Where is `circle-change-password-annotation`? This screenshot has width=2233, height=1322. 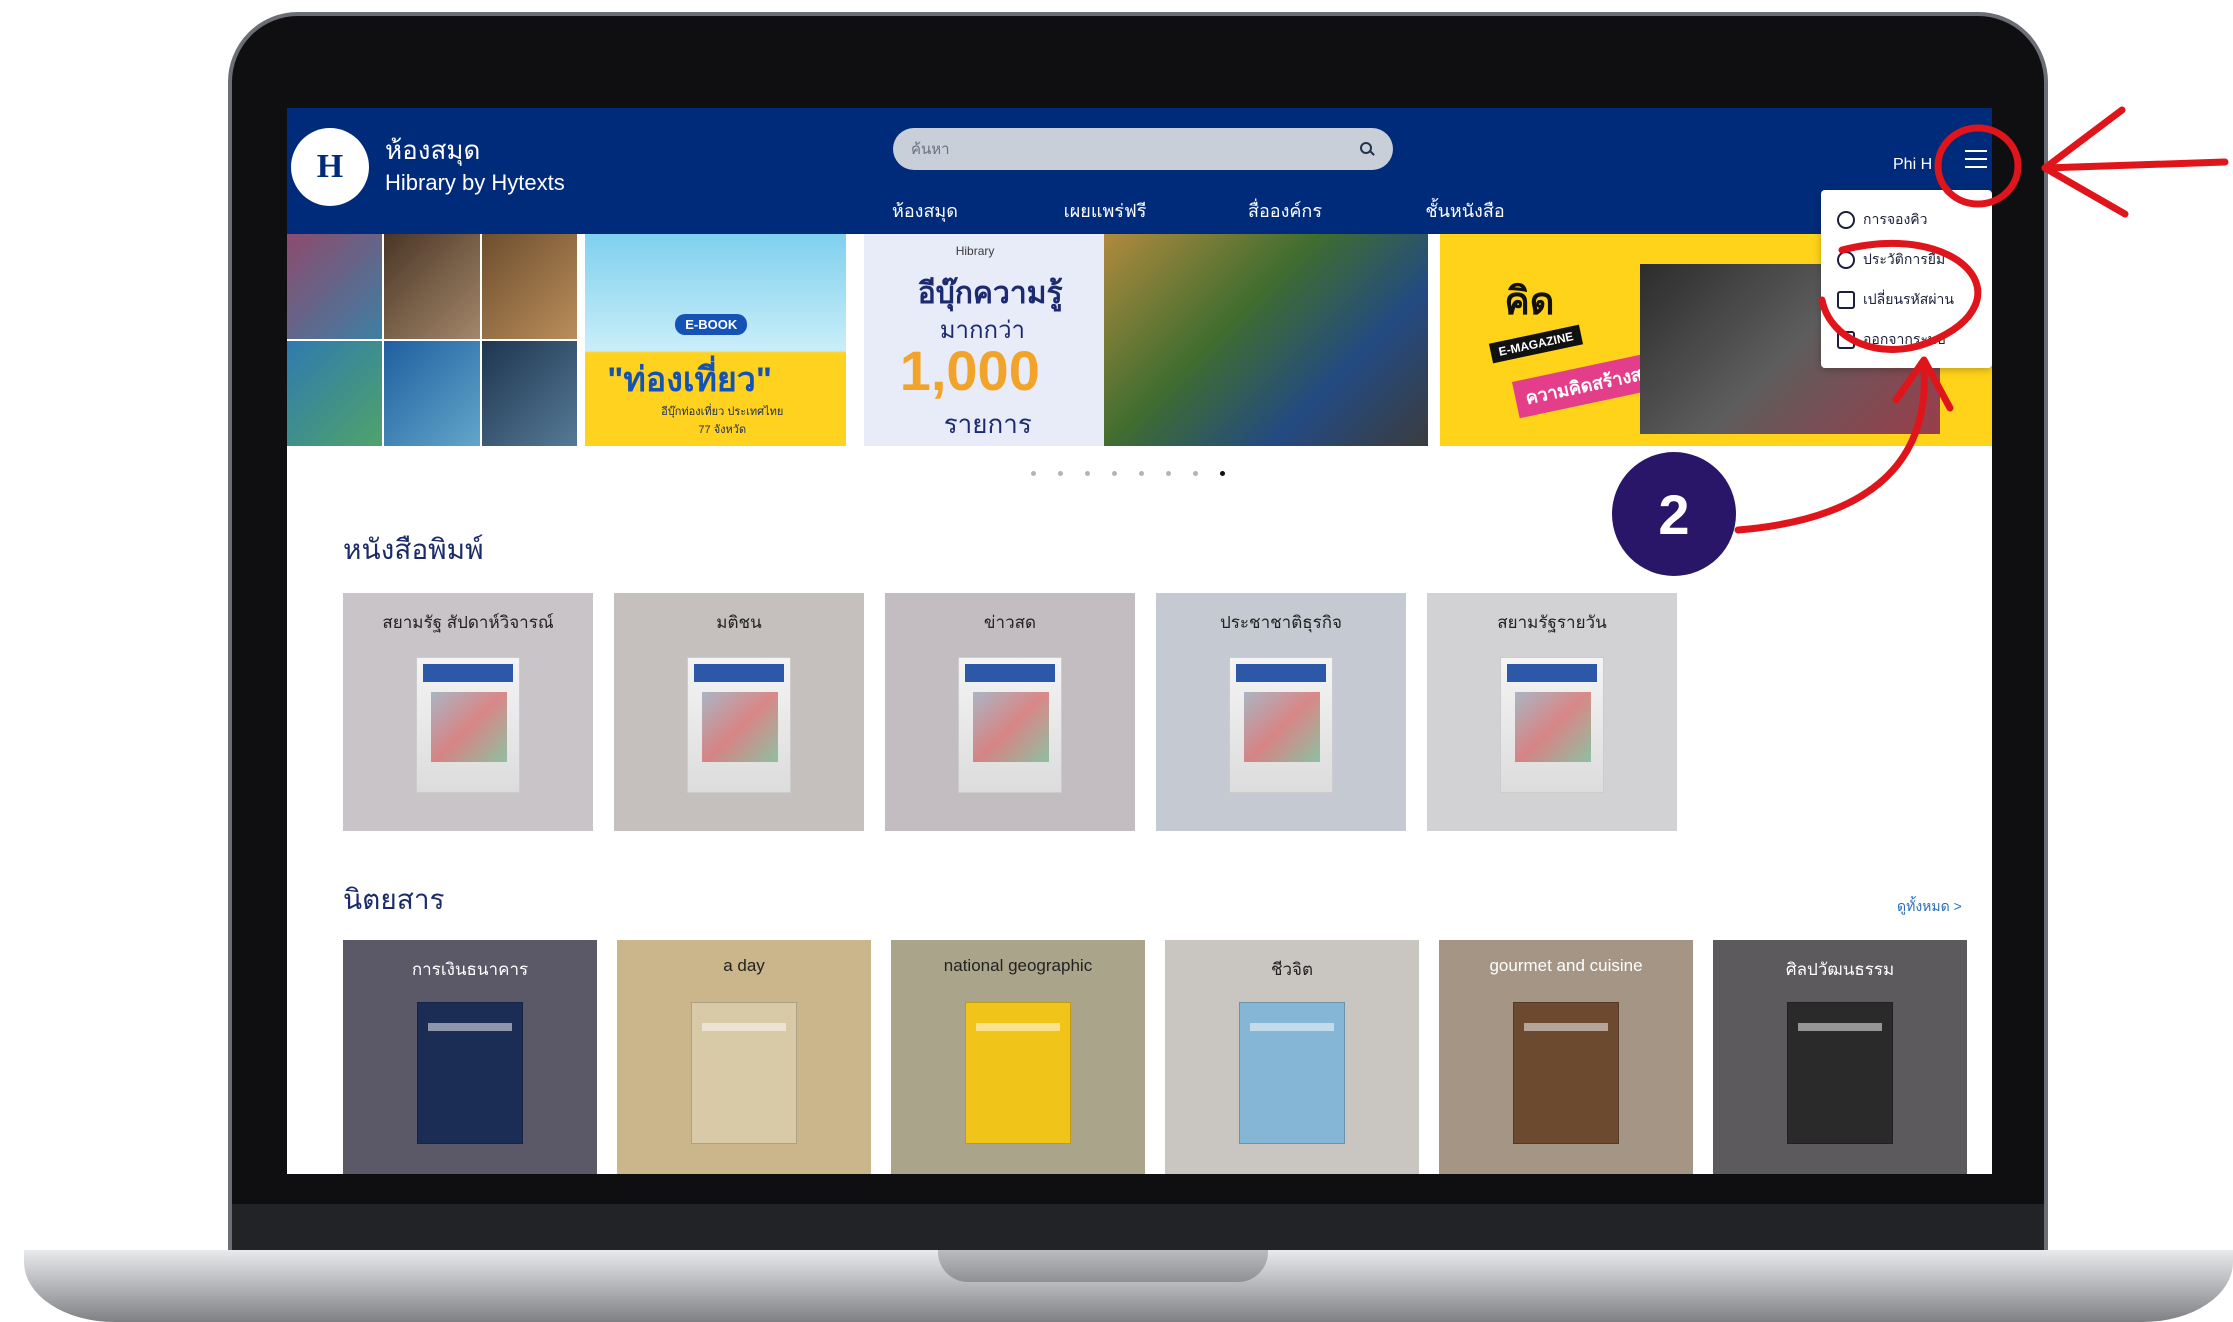
circle-change-password-annotation is located at coordinates (1900, 296).